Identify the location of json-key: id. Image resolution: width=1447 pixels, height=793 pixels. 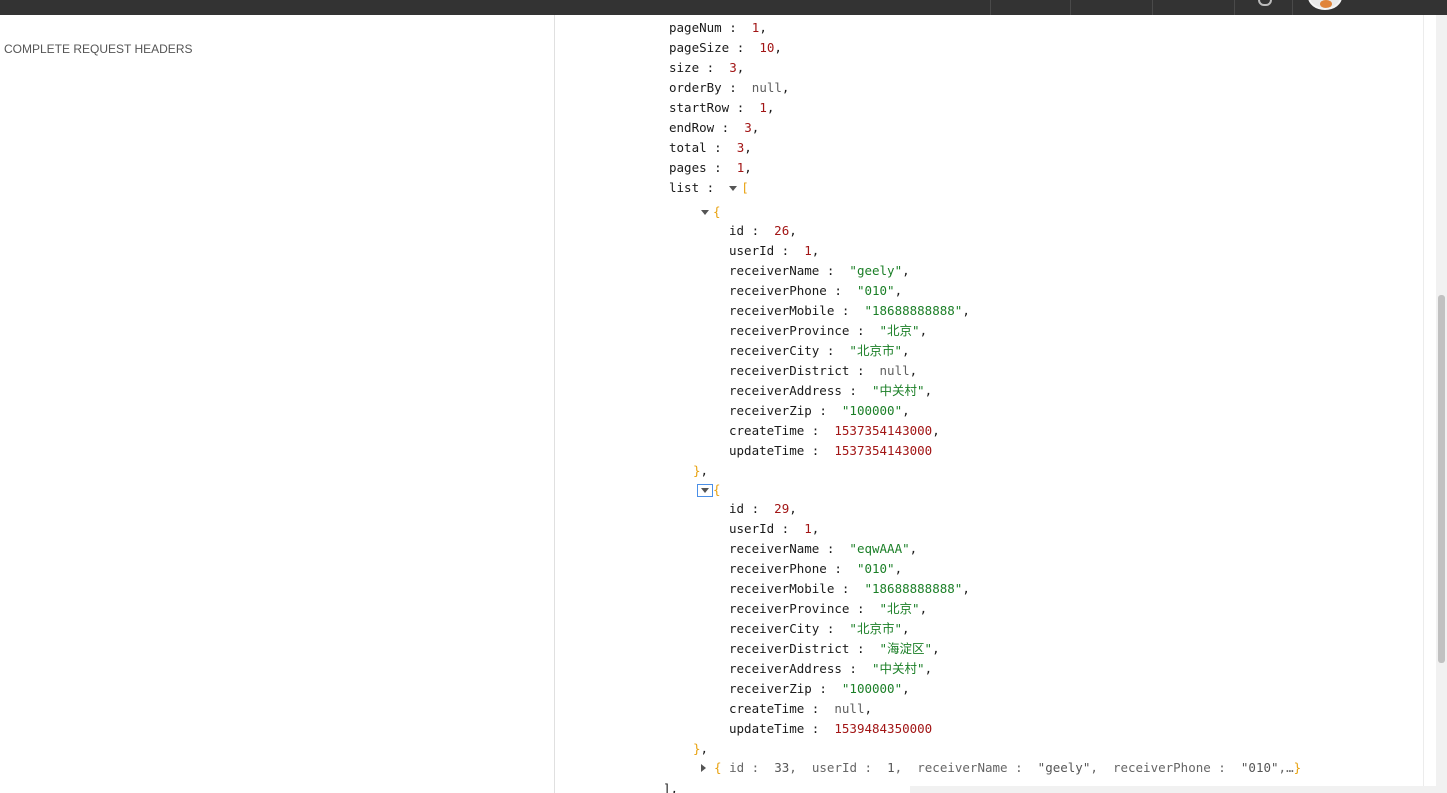
(737, 767).